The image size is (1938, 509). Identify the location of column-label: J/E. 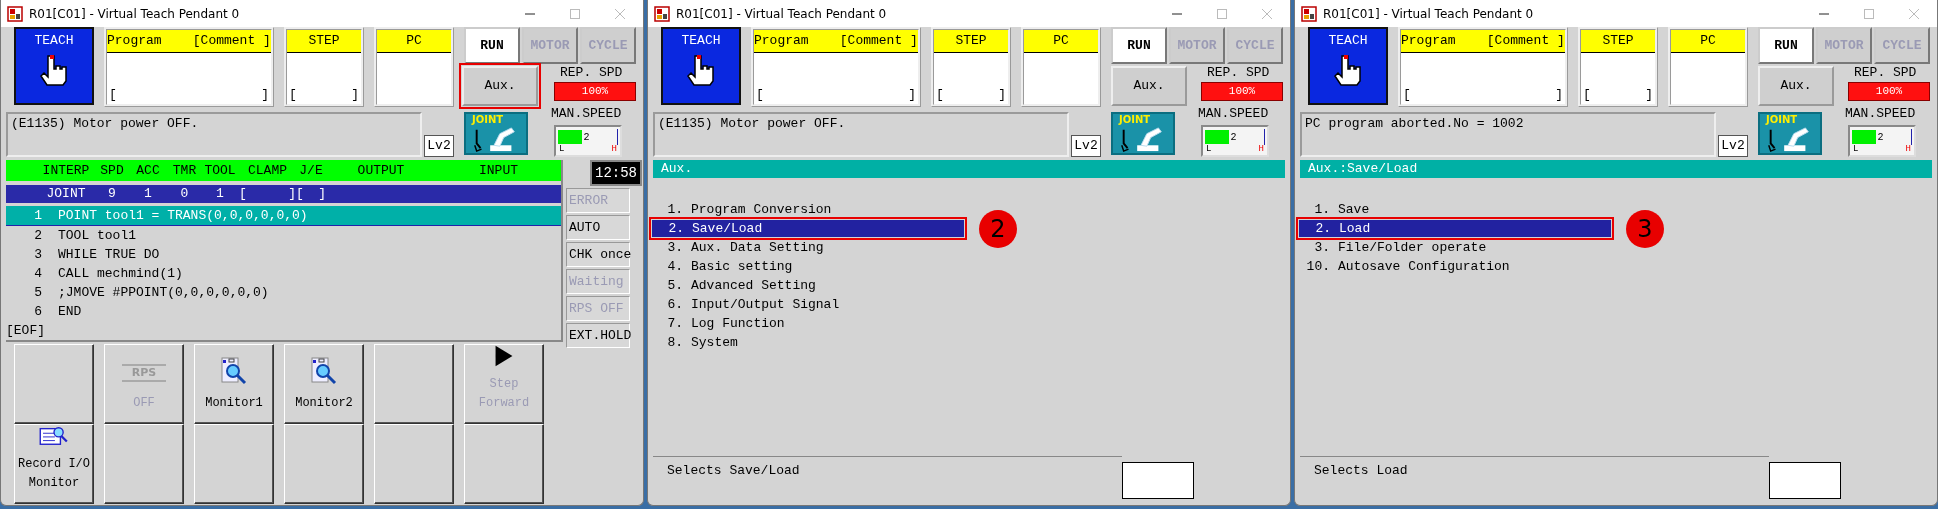
(311, 171).